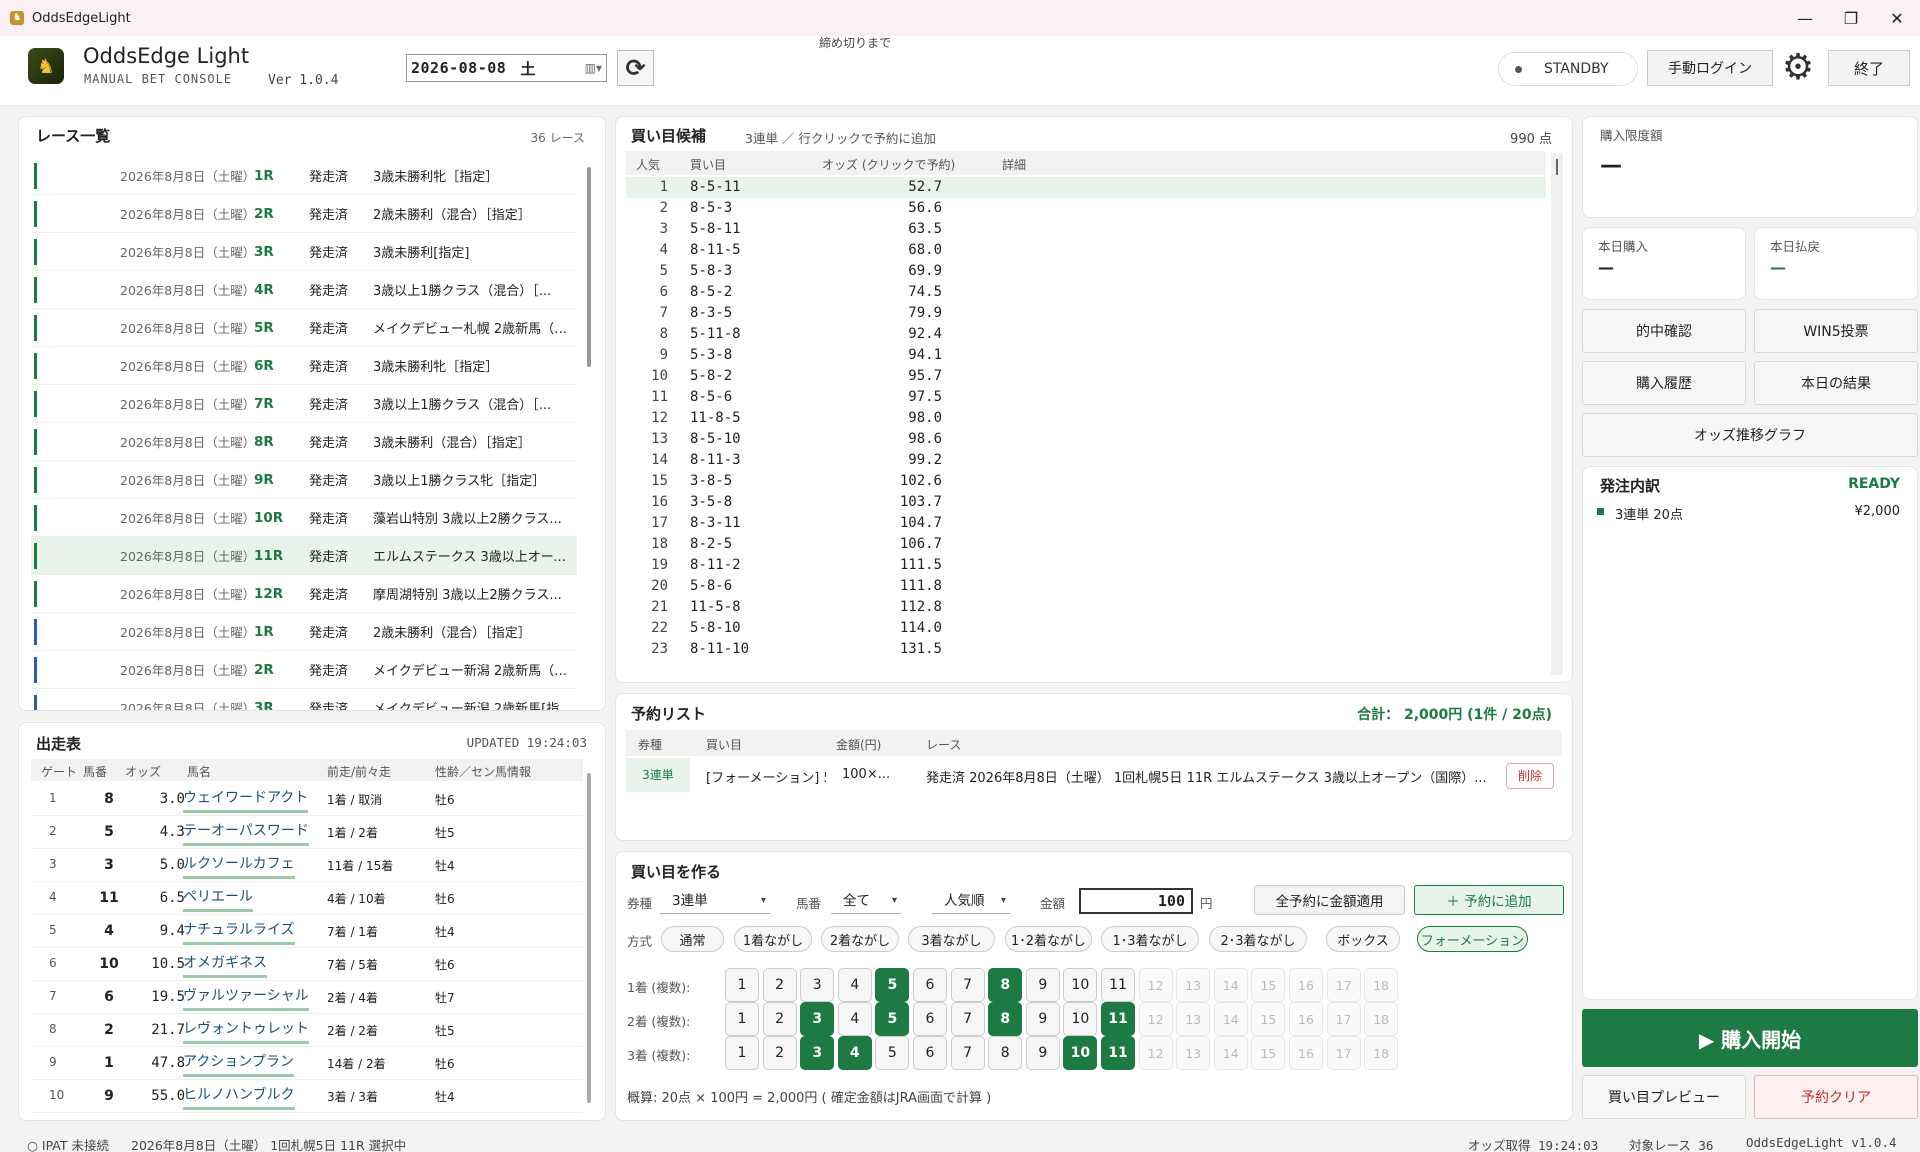 Image resolution: width=1920 pixels, height=1152 pixels. What do you see at coordinates (307, 1030) in the screenshot?
I see `entry-row: 8 2 21.7 レヴォントゥレット 2着 / 2着 牡5` at bounding box center [307, 1030].